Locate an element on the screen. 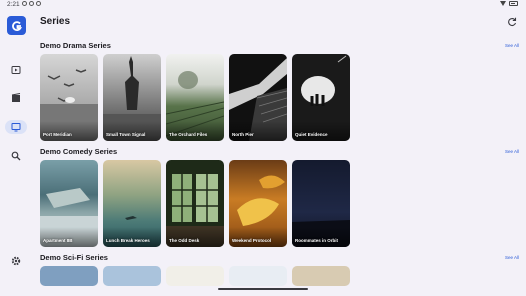  nav-settings is located at coordinates (16, 261).